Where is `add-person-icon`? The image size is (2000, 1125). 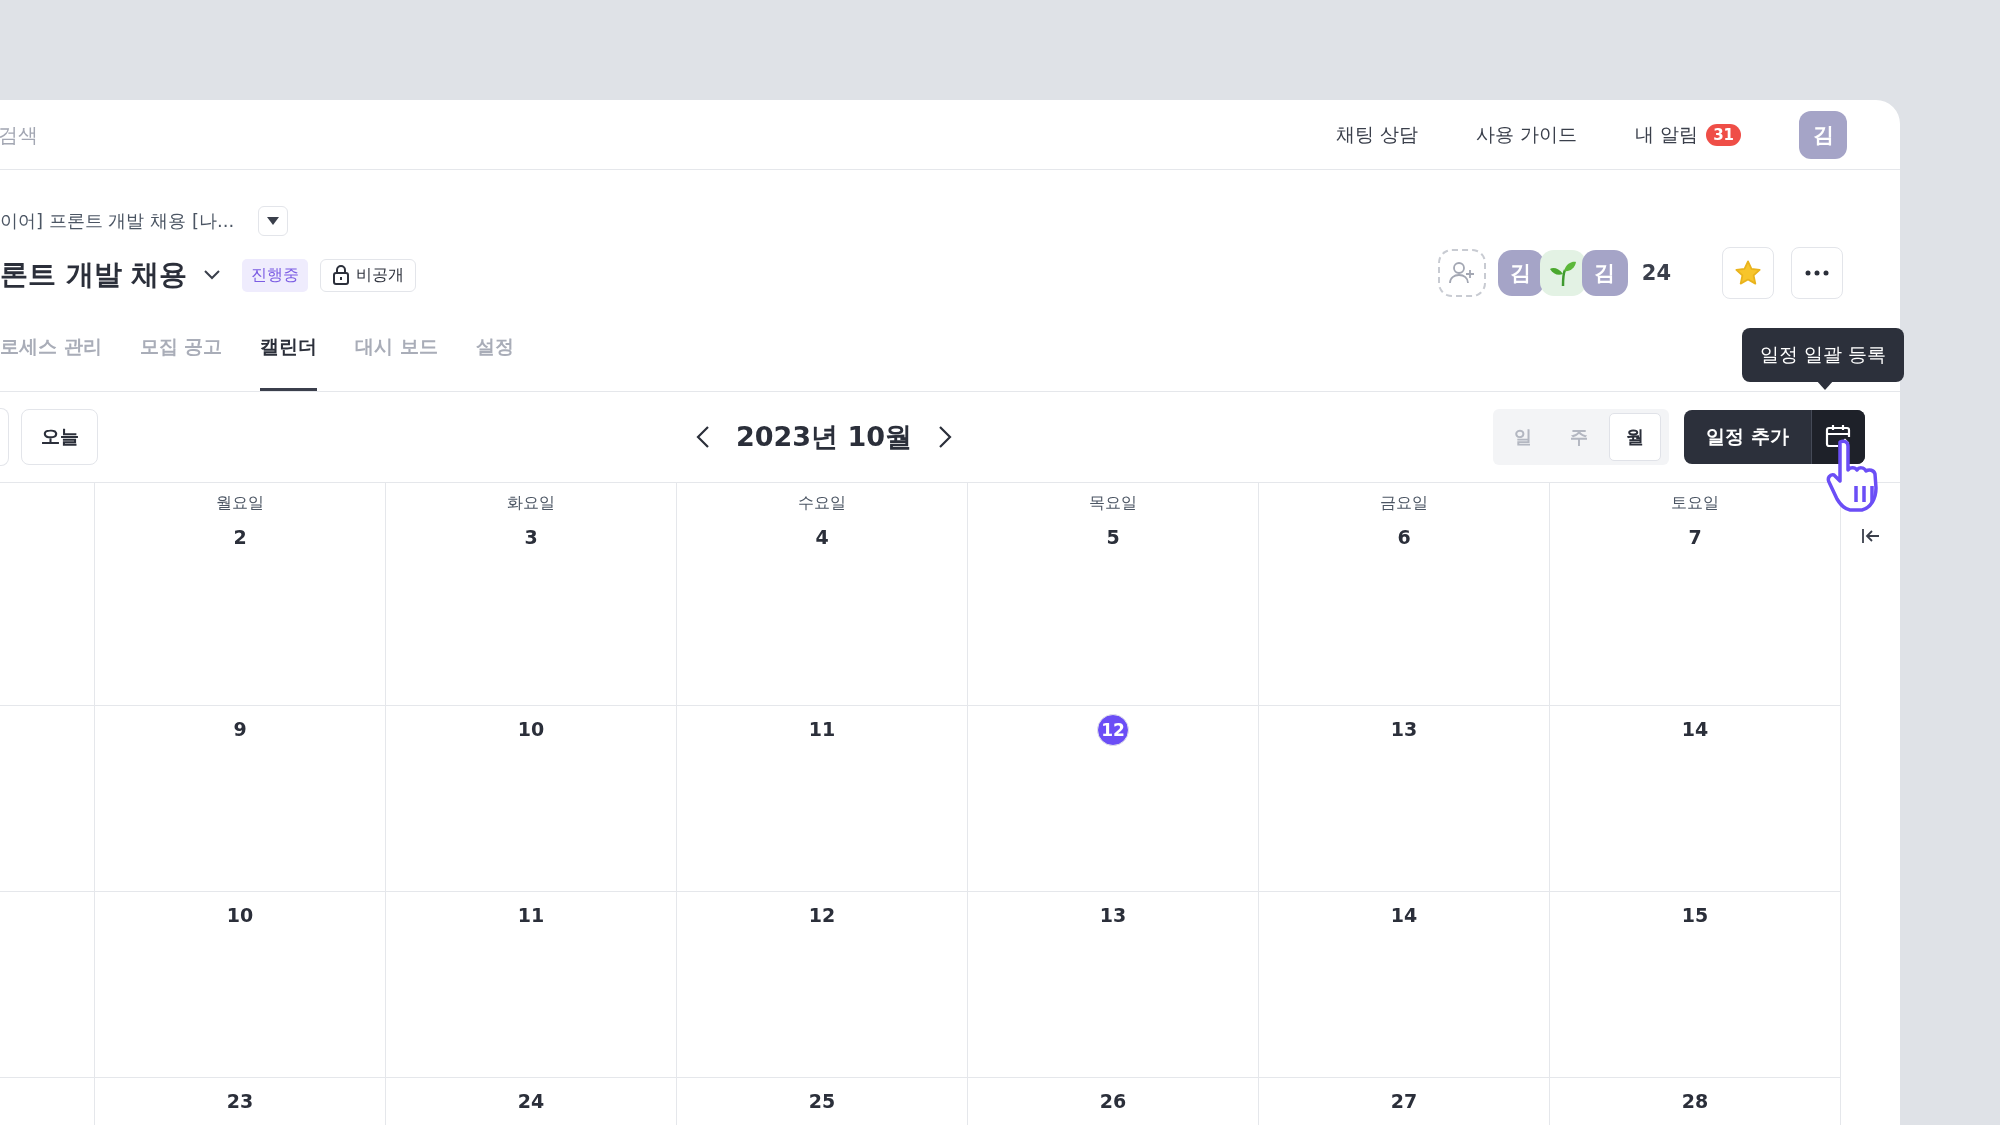 add-person-icon is located at coordinates (1461, 273).